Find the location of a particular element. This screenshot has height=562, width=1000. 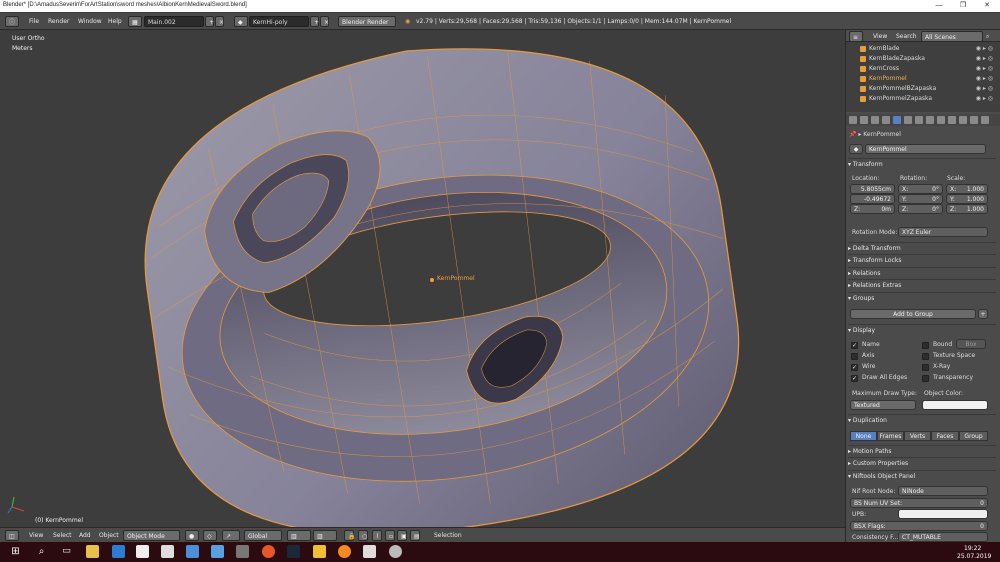

layers-1-icon: ▥ is located at coordinates (299, 535).